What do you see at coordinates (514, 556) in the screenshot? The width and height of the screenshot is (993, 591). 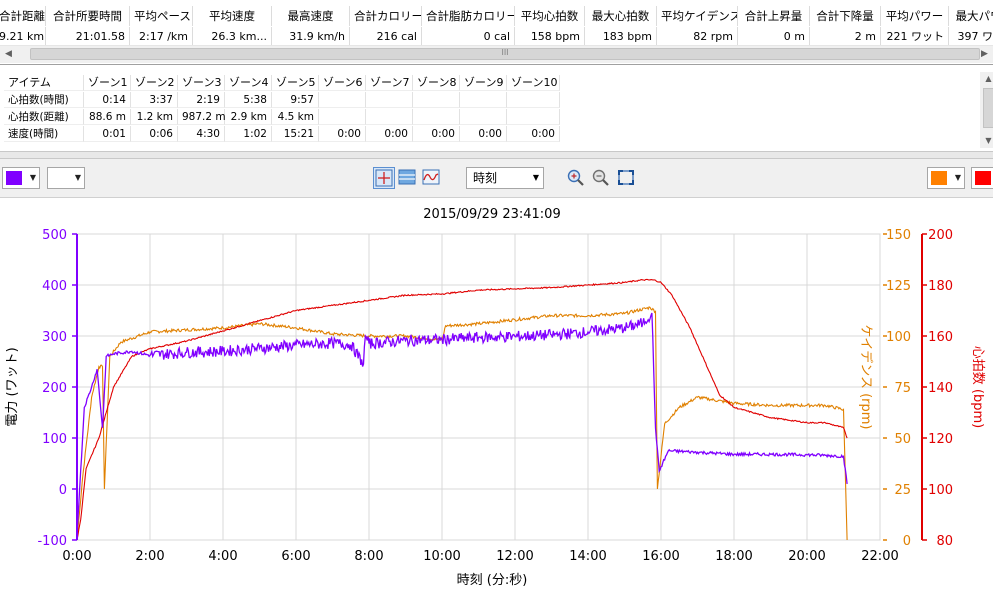 I see `x-tick-label: 12:00` at bounding box center [514, 556].